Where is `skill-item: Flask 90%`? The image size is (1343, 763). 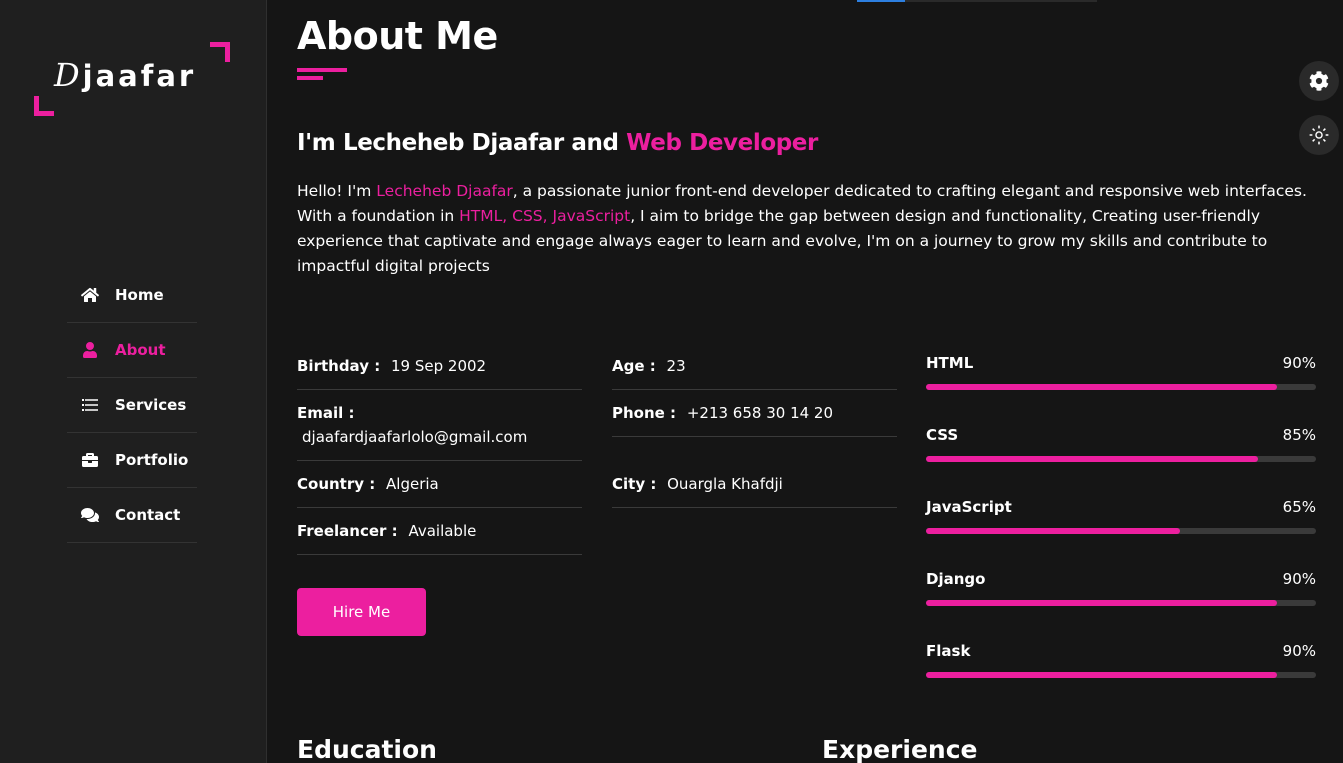
skill-item: Flask 90% is located at coordinates (1121, 675).